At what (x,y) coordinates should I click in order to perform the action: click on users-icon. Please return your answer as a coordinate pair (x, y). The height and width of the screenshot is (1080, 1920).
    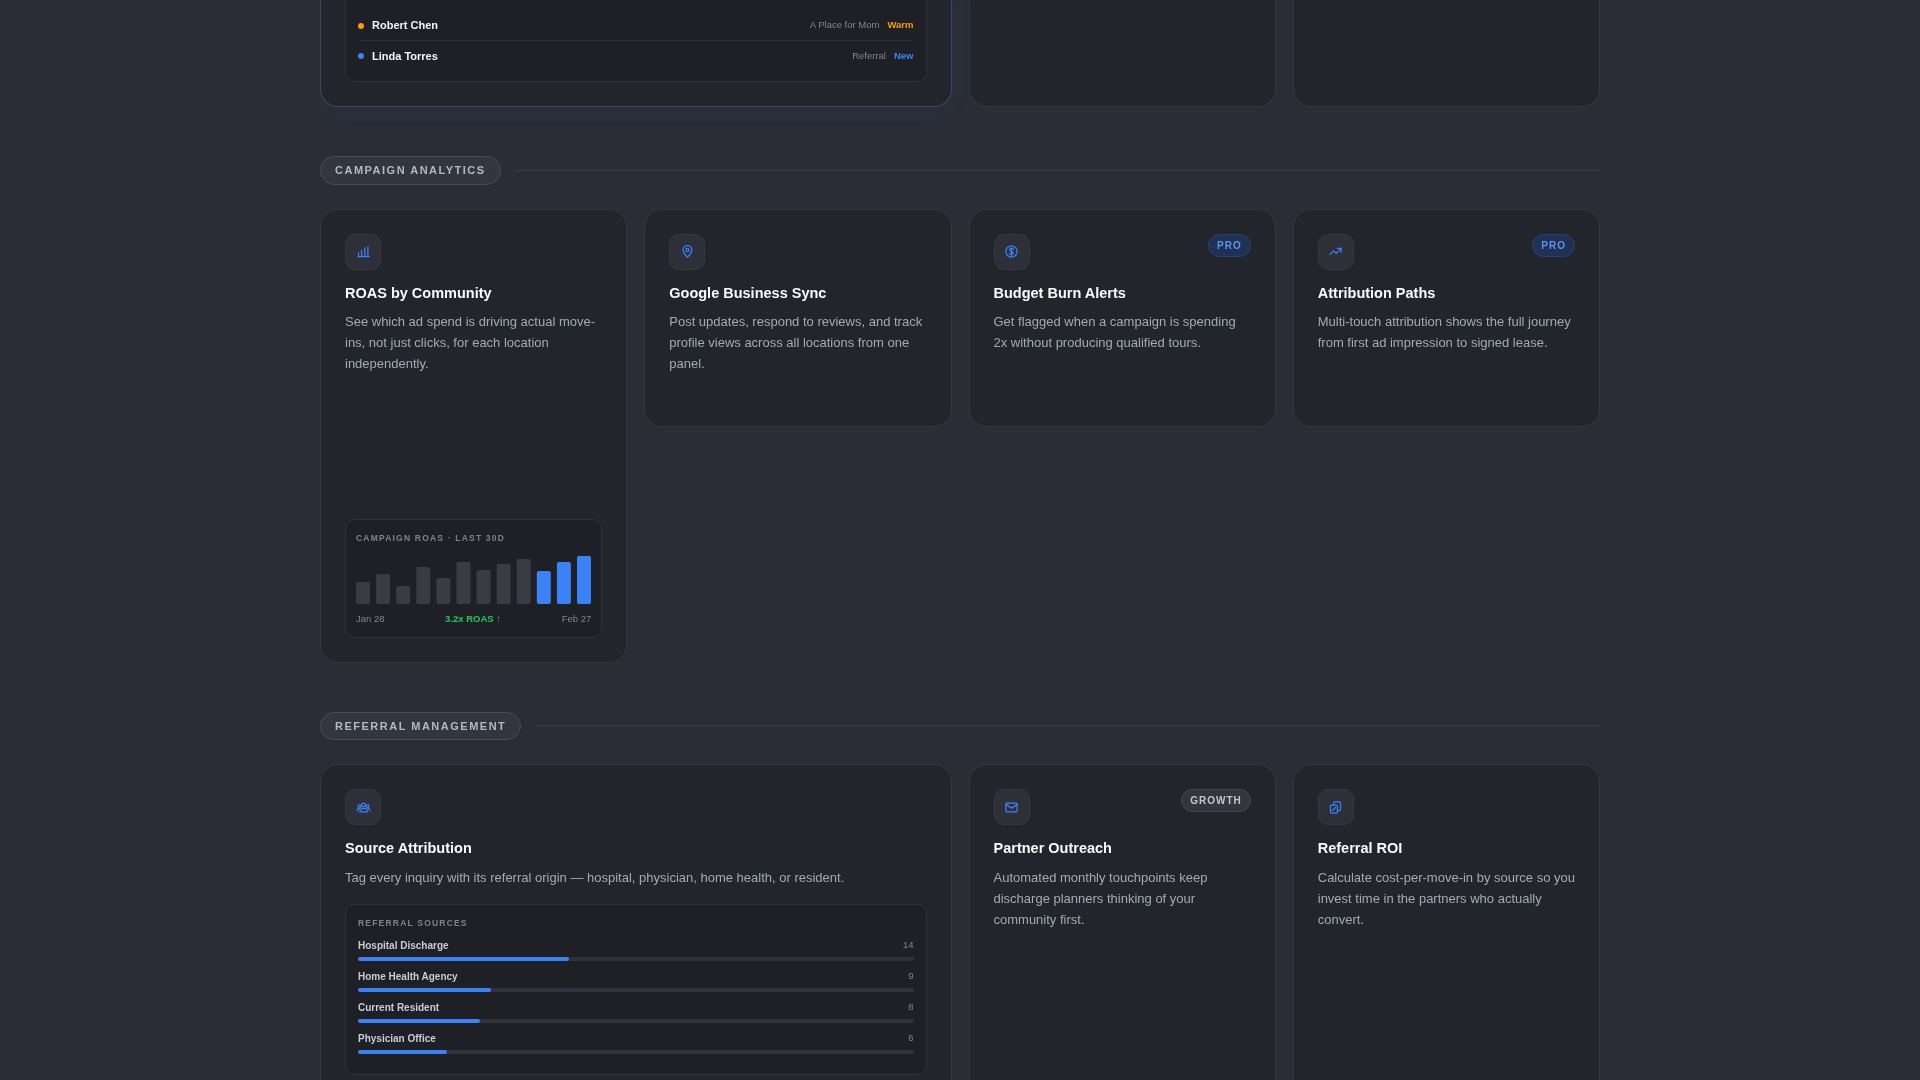
    Looking at the image, I should click on (363, 807).